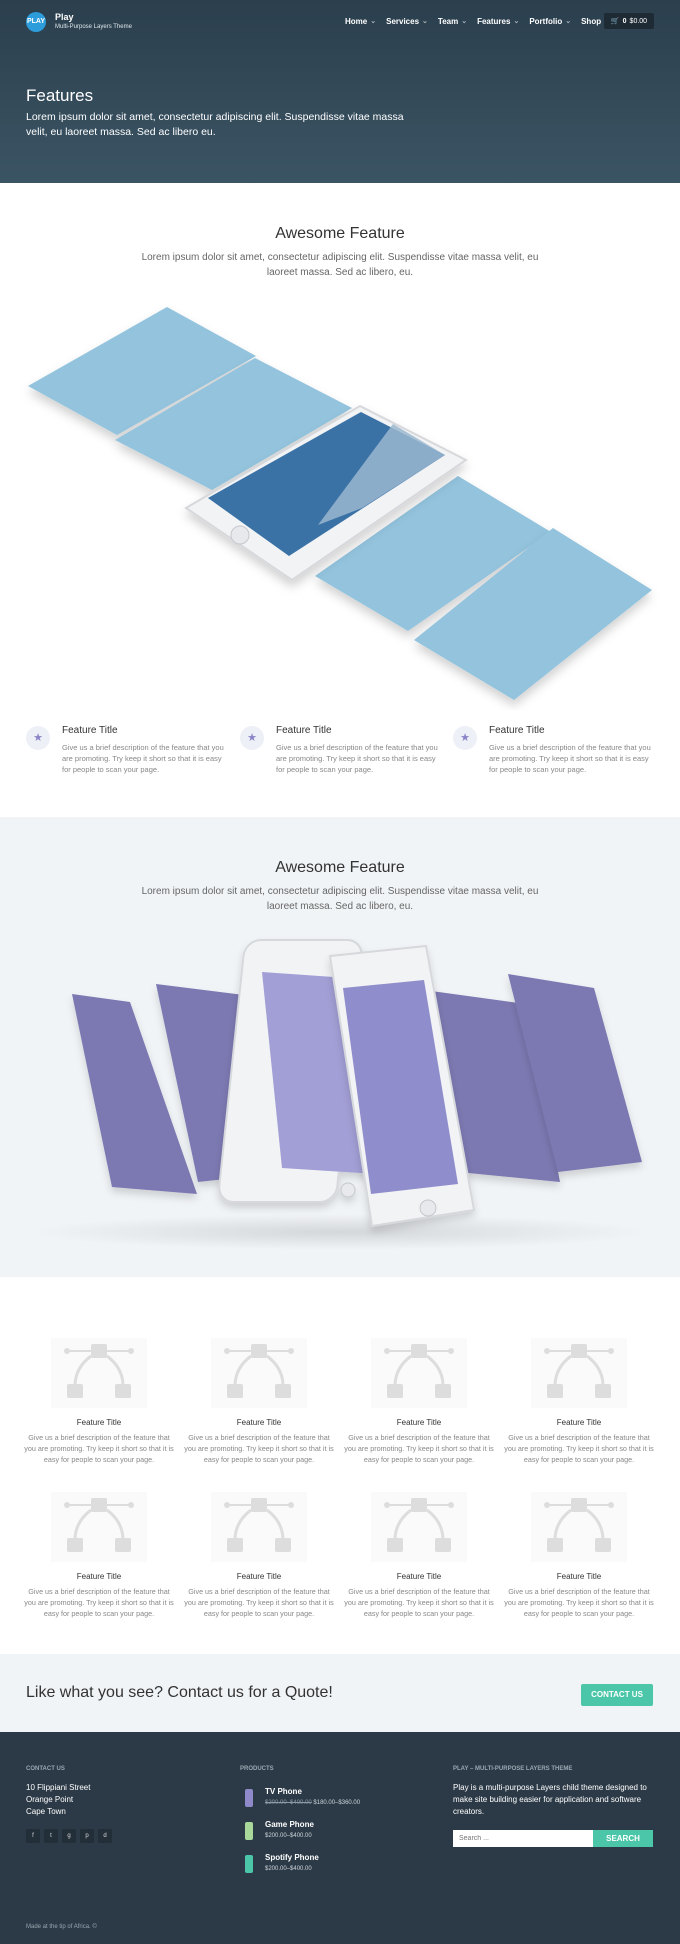 The width and height of the screenshot is (680, 1944). Describe the element at coordinates (513, 1769) in the screenshot. I see `about-heading: PLAY – MULTI-PURPOSE LAYERS THEME` at that location.